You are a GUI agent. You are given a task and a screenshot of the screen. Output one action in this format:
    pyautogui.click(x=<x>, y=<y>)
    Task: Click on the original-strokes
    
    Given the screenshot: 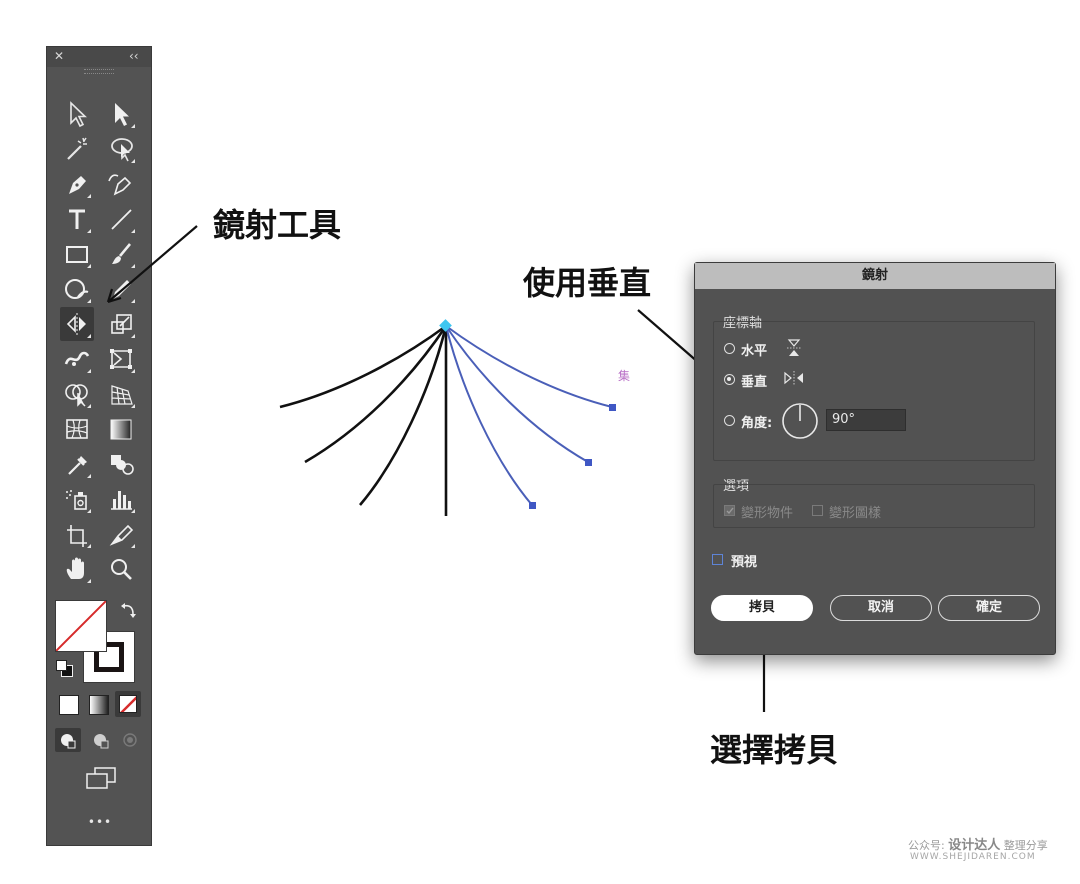 What is the action you would take?
    pyautogui.click(x=363, y=420)
    